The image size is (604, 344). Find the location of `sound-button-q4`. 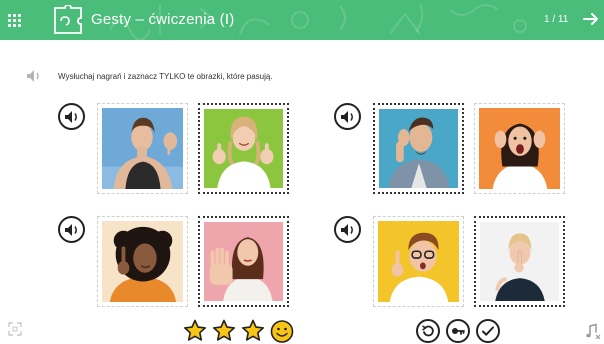

sound-button-q4 is located at coordinates (347, 229).